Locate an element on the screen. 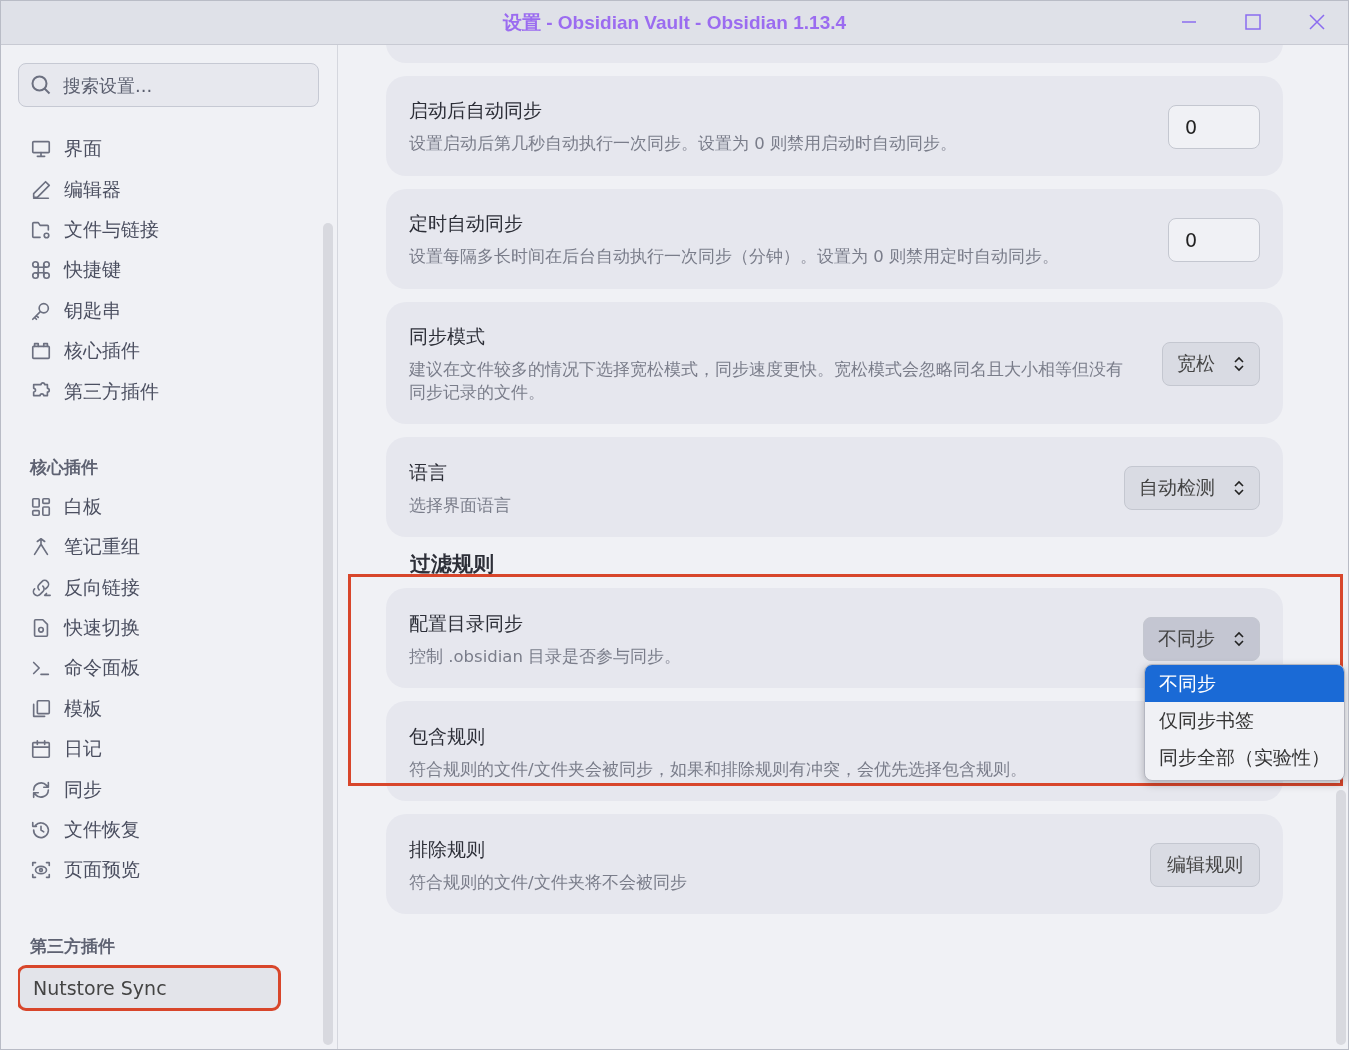  search-icon is located at coordinates (41, 85).